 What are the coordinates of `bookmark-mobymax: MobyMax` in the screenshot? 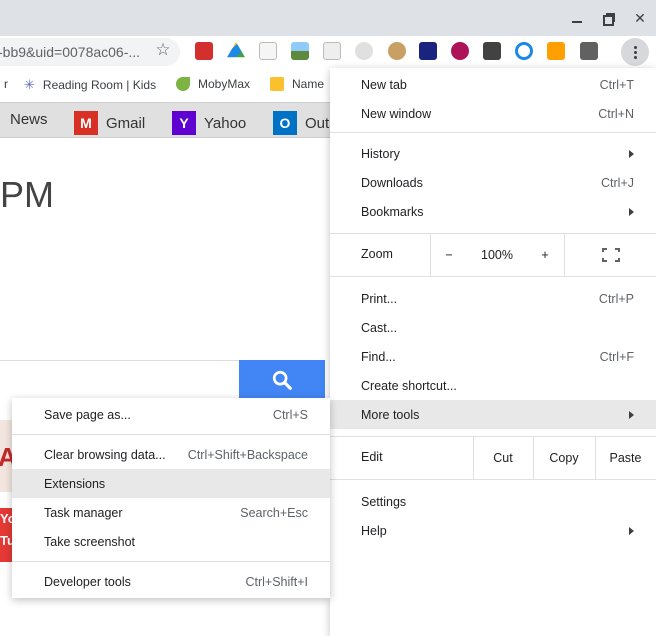 It's located at (213, 84).